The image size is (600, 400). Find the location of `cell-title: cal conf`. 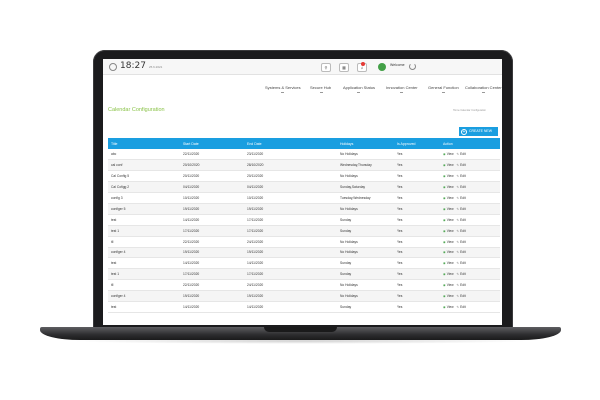

cell-title: cal conf is located at coordinates (144, 165).